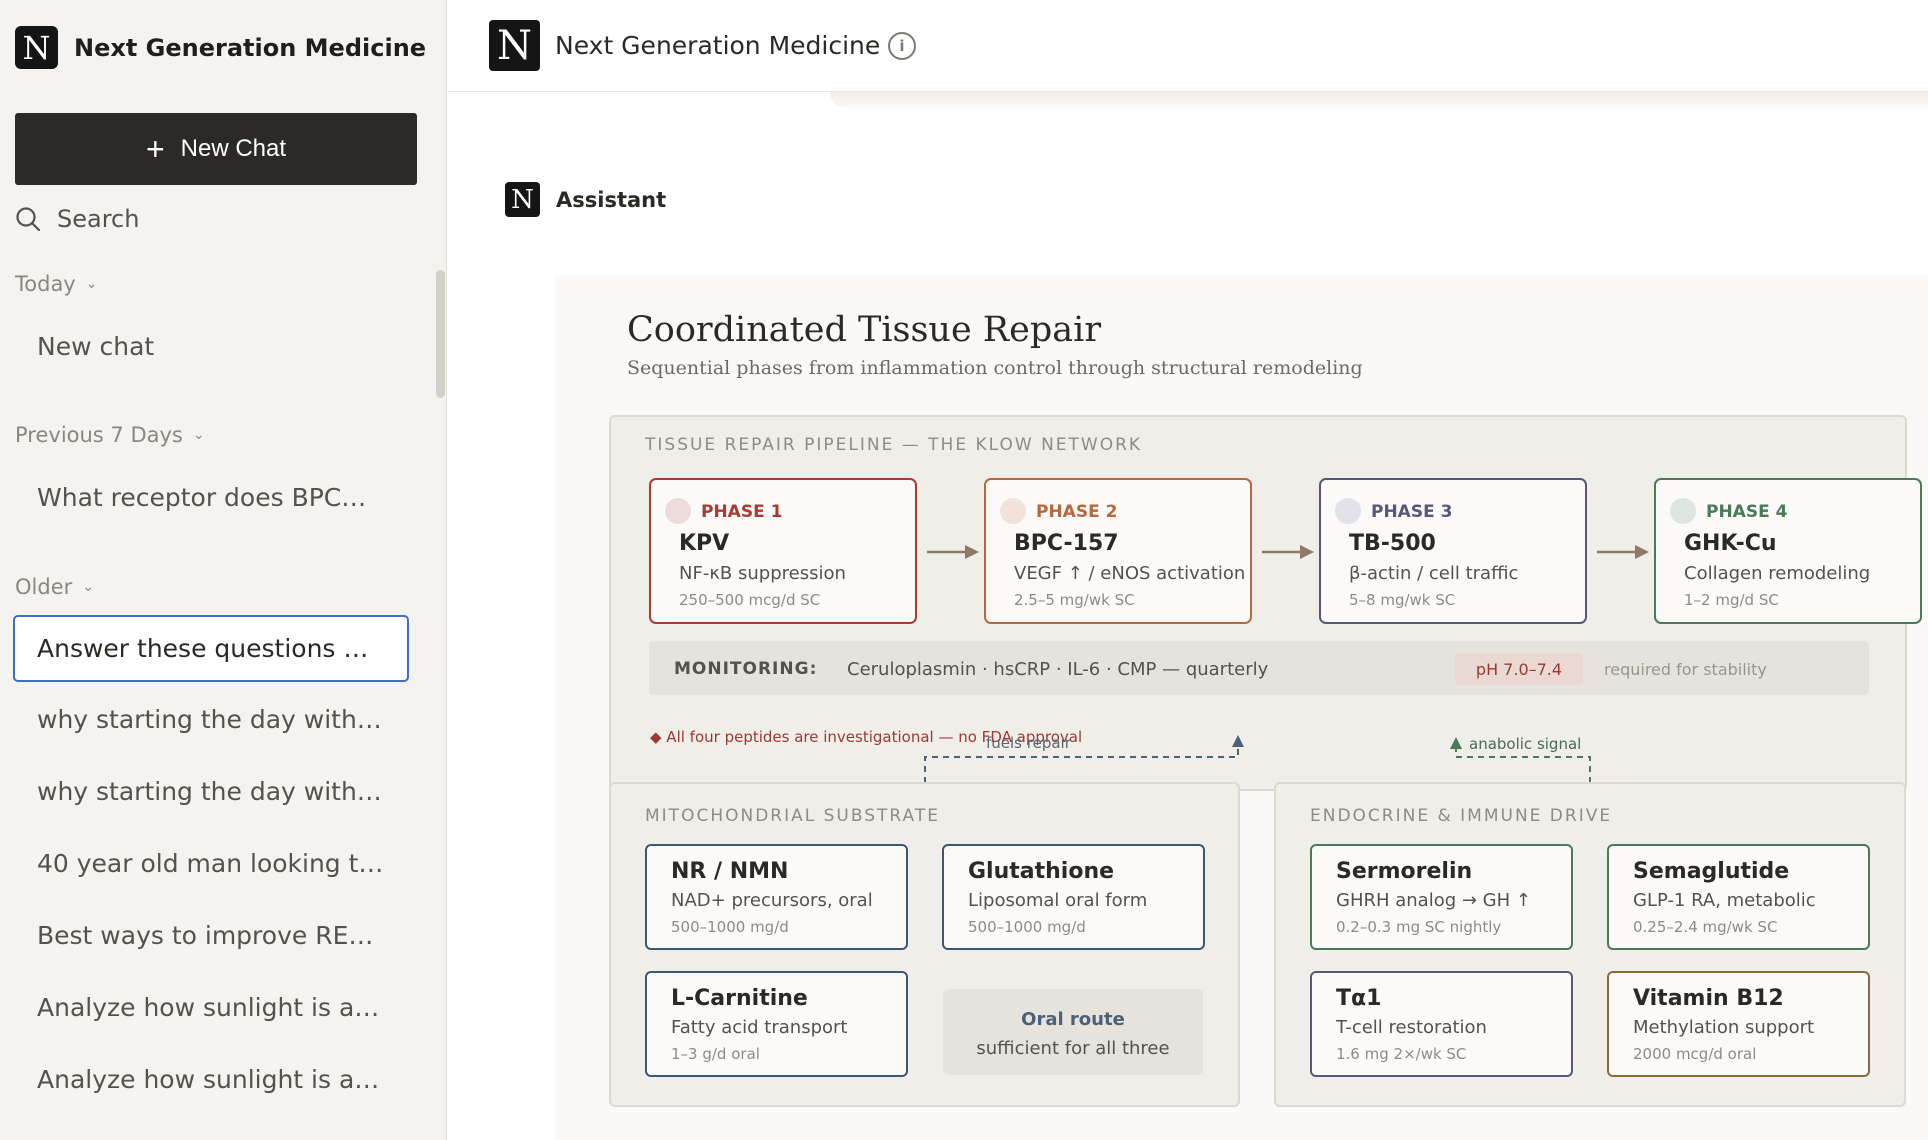  What do you see at coordinates (1519, 669) in the screenshot?
I see `ph-badge: pH 7.0–7.4` at bounding box center [1519, 669].